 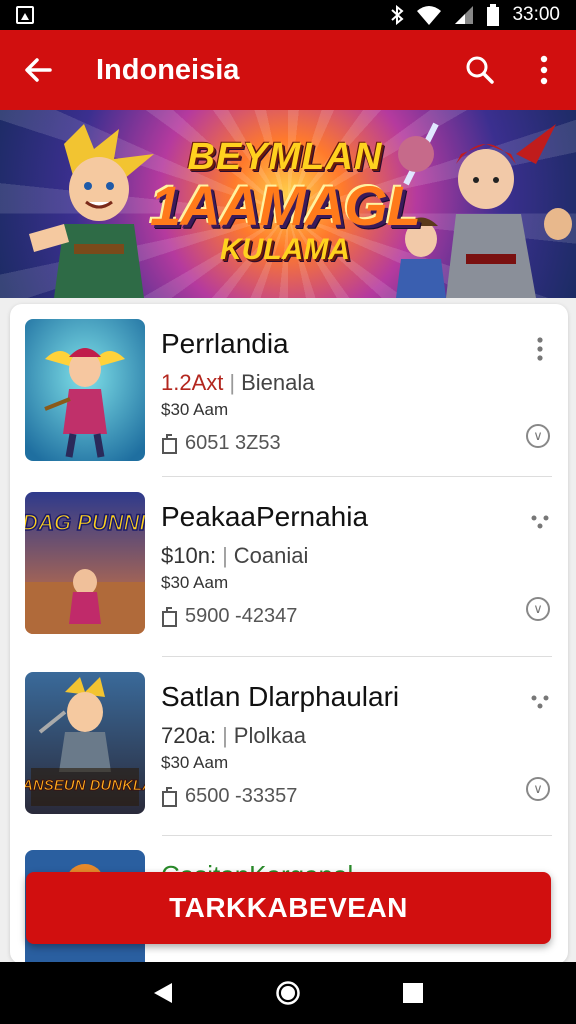 I want to click on navigation-bar, so click(x=288, y=993).